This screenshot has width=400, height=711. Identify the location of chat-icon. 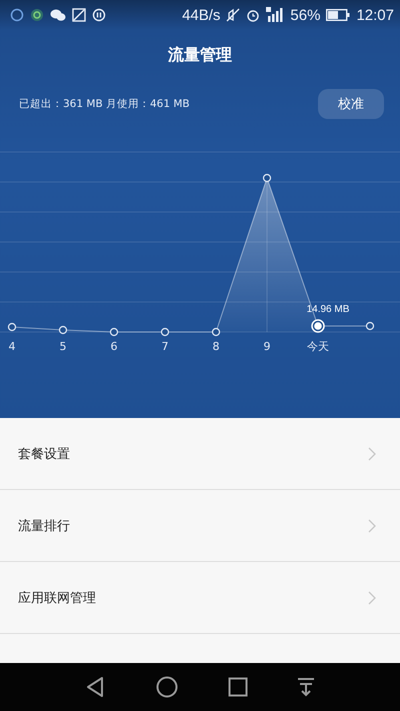
(58, 15).